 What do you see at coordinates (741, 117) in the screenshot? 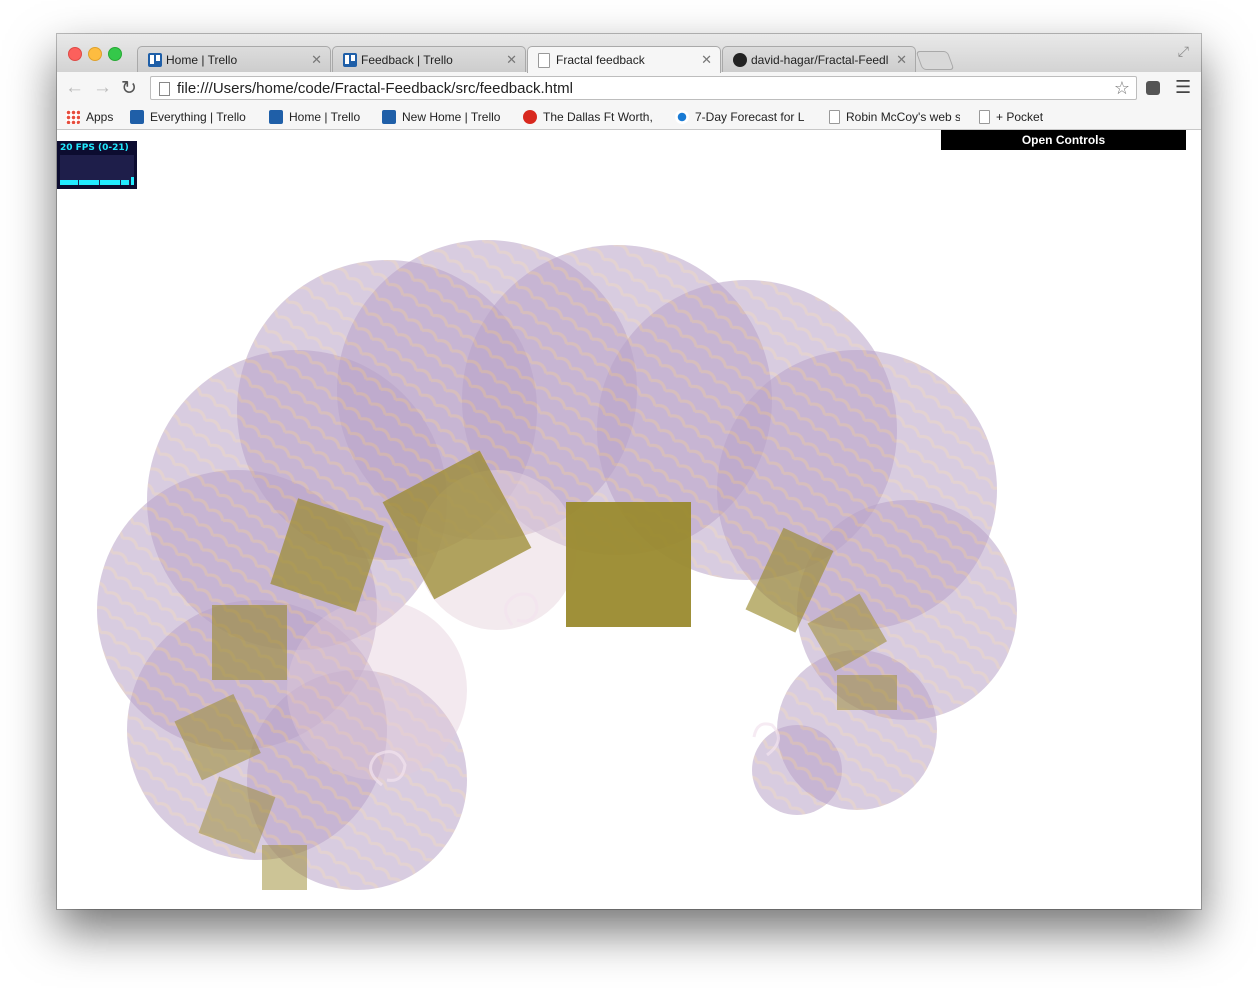
I see `bookmark-forecast: 7-Day Forecast for L` at bounding box center [741, 117].